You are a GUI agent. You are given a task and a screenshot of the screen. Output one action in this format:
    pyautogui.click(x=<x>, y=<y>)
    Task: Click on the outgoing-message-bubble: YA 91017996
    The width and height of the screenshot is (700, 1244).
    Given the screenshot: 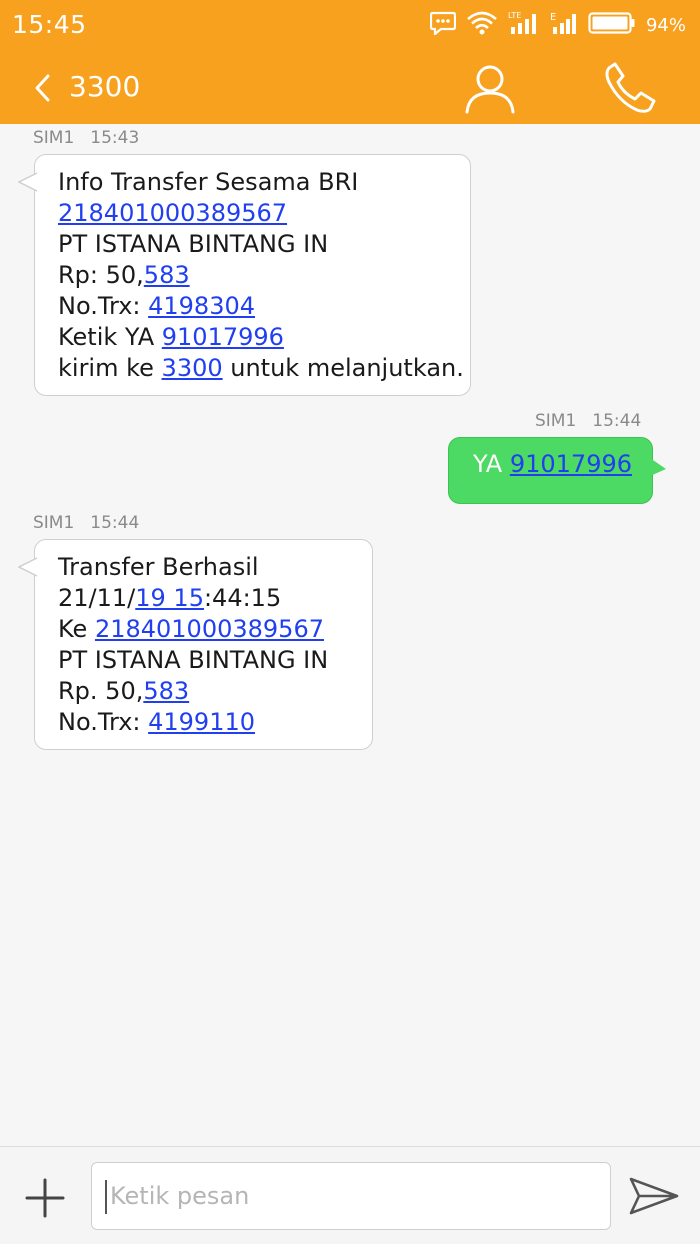 What is the action you would take?
    pyautogui.click(x=557, y=470)
    